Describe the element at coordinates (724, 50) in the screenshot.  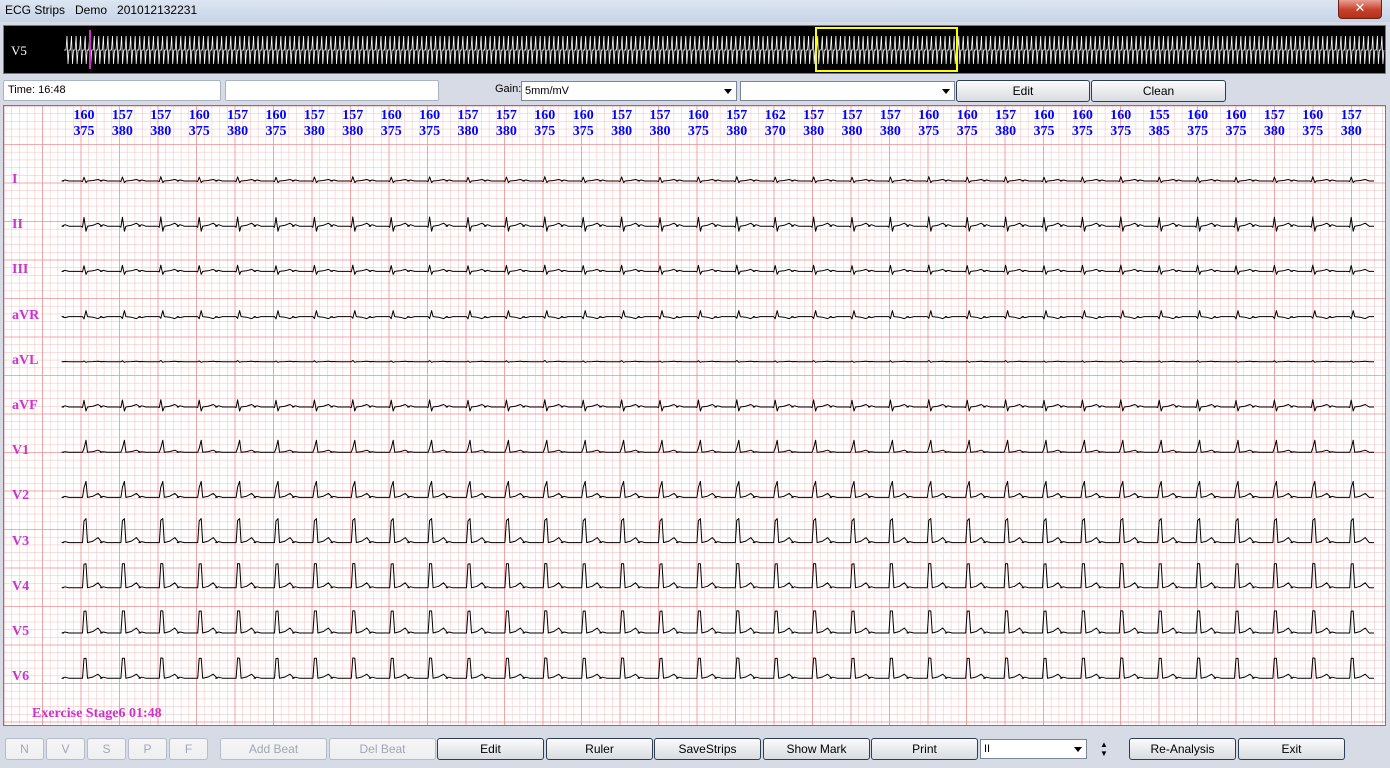
I see `overview-ecg-trace` at that location.